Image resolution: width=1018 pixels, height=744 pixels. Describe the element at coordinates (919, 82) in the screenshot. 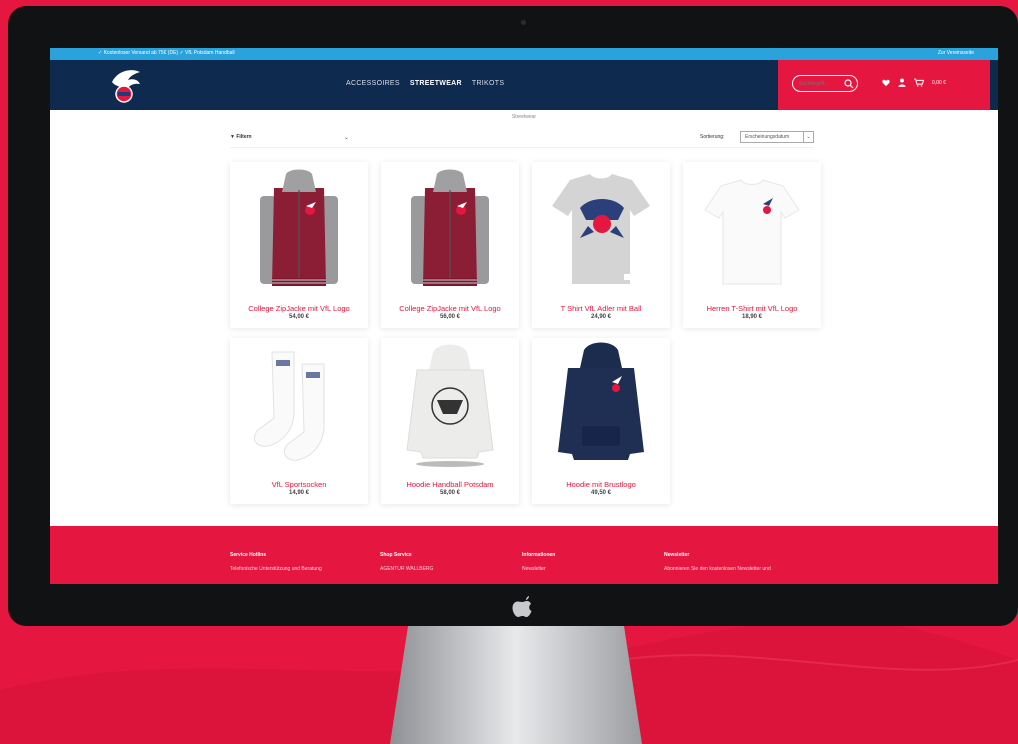

I see `cart-icon` at that location.